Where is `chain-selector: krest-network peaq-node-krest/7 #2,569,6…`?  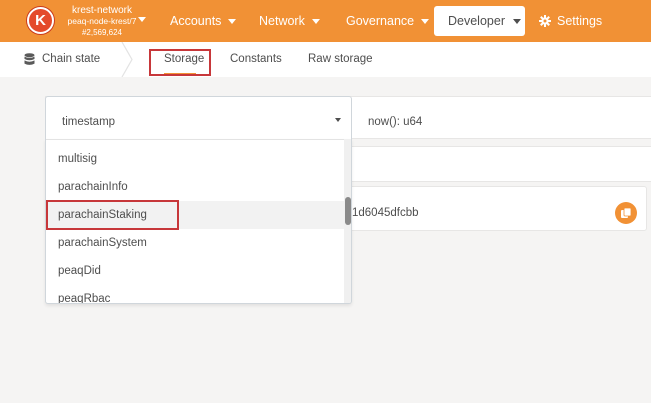
chain-selector: krest-network peaq-node-krest/7 #2,569,6… is located at coordinates (102, 21).